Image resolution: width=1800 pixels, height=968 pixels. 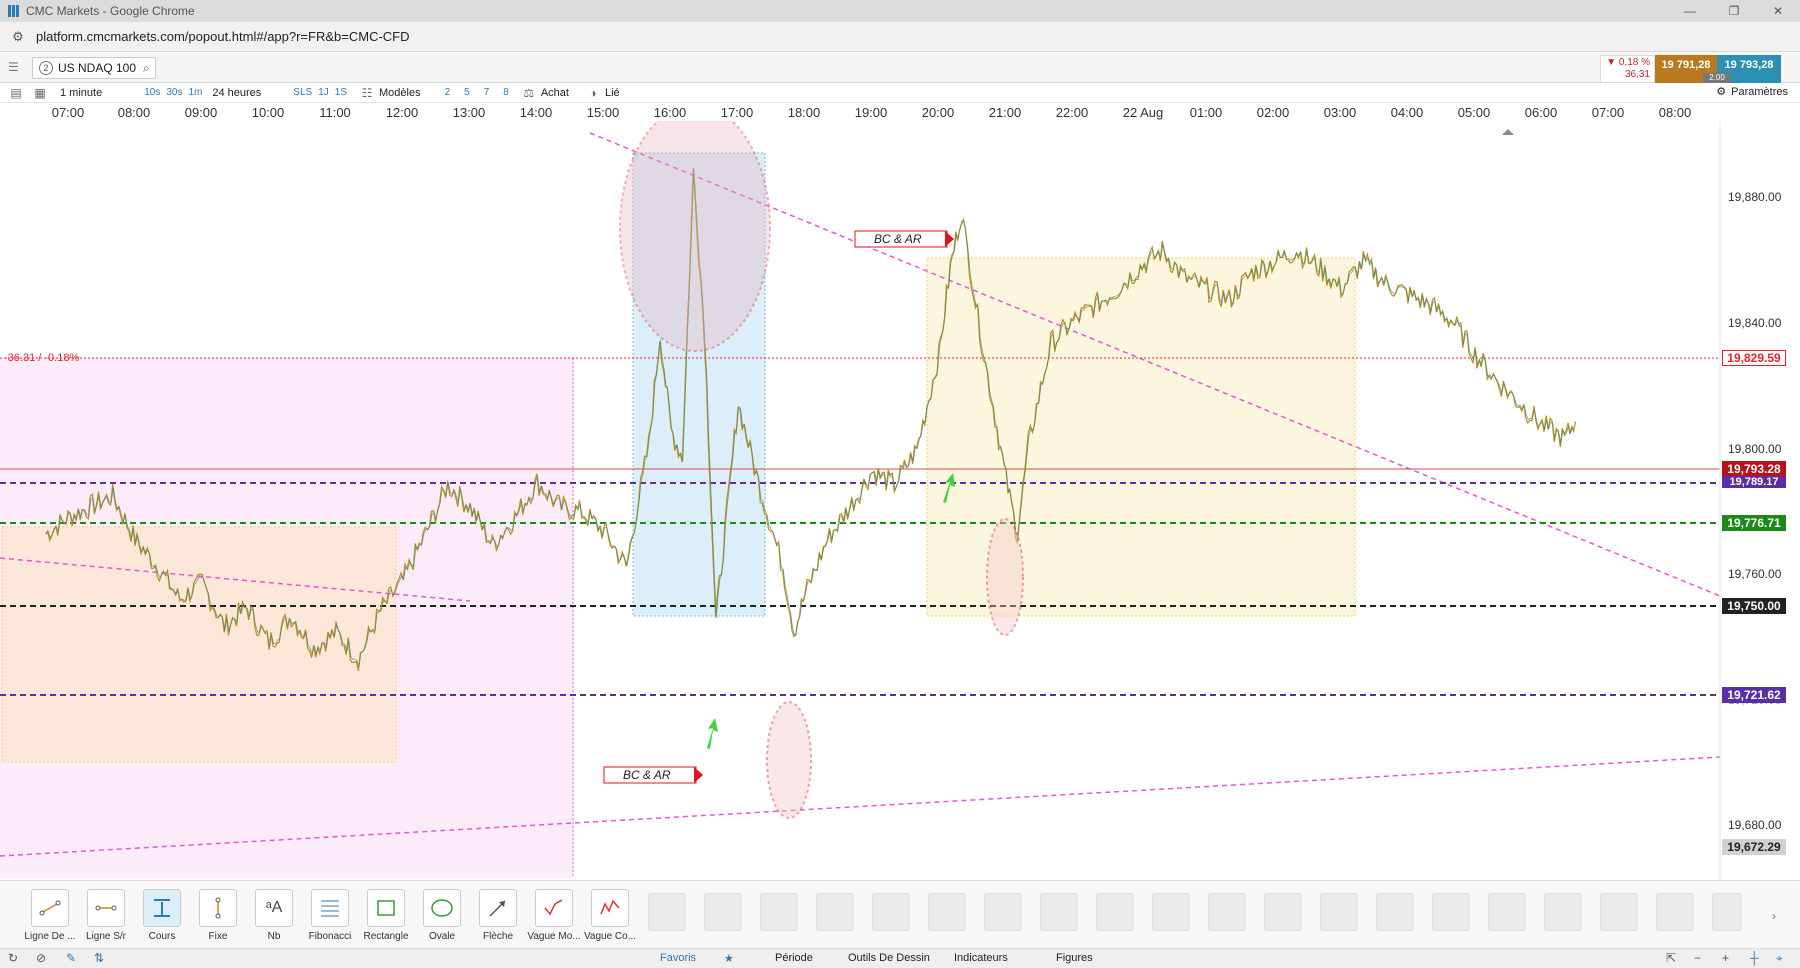 What do you see at coordinates (1725, 958) in the screenshot?
I see `zoom-in-icon: +` at bounding box center [1725, 958].